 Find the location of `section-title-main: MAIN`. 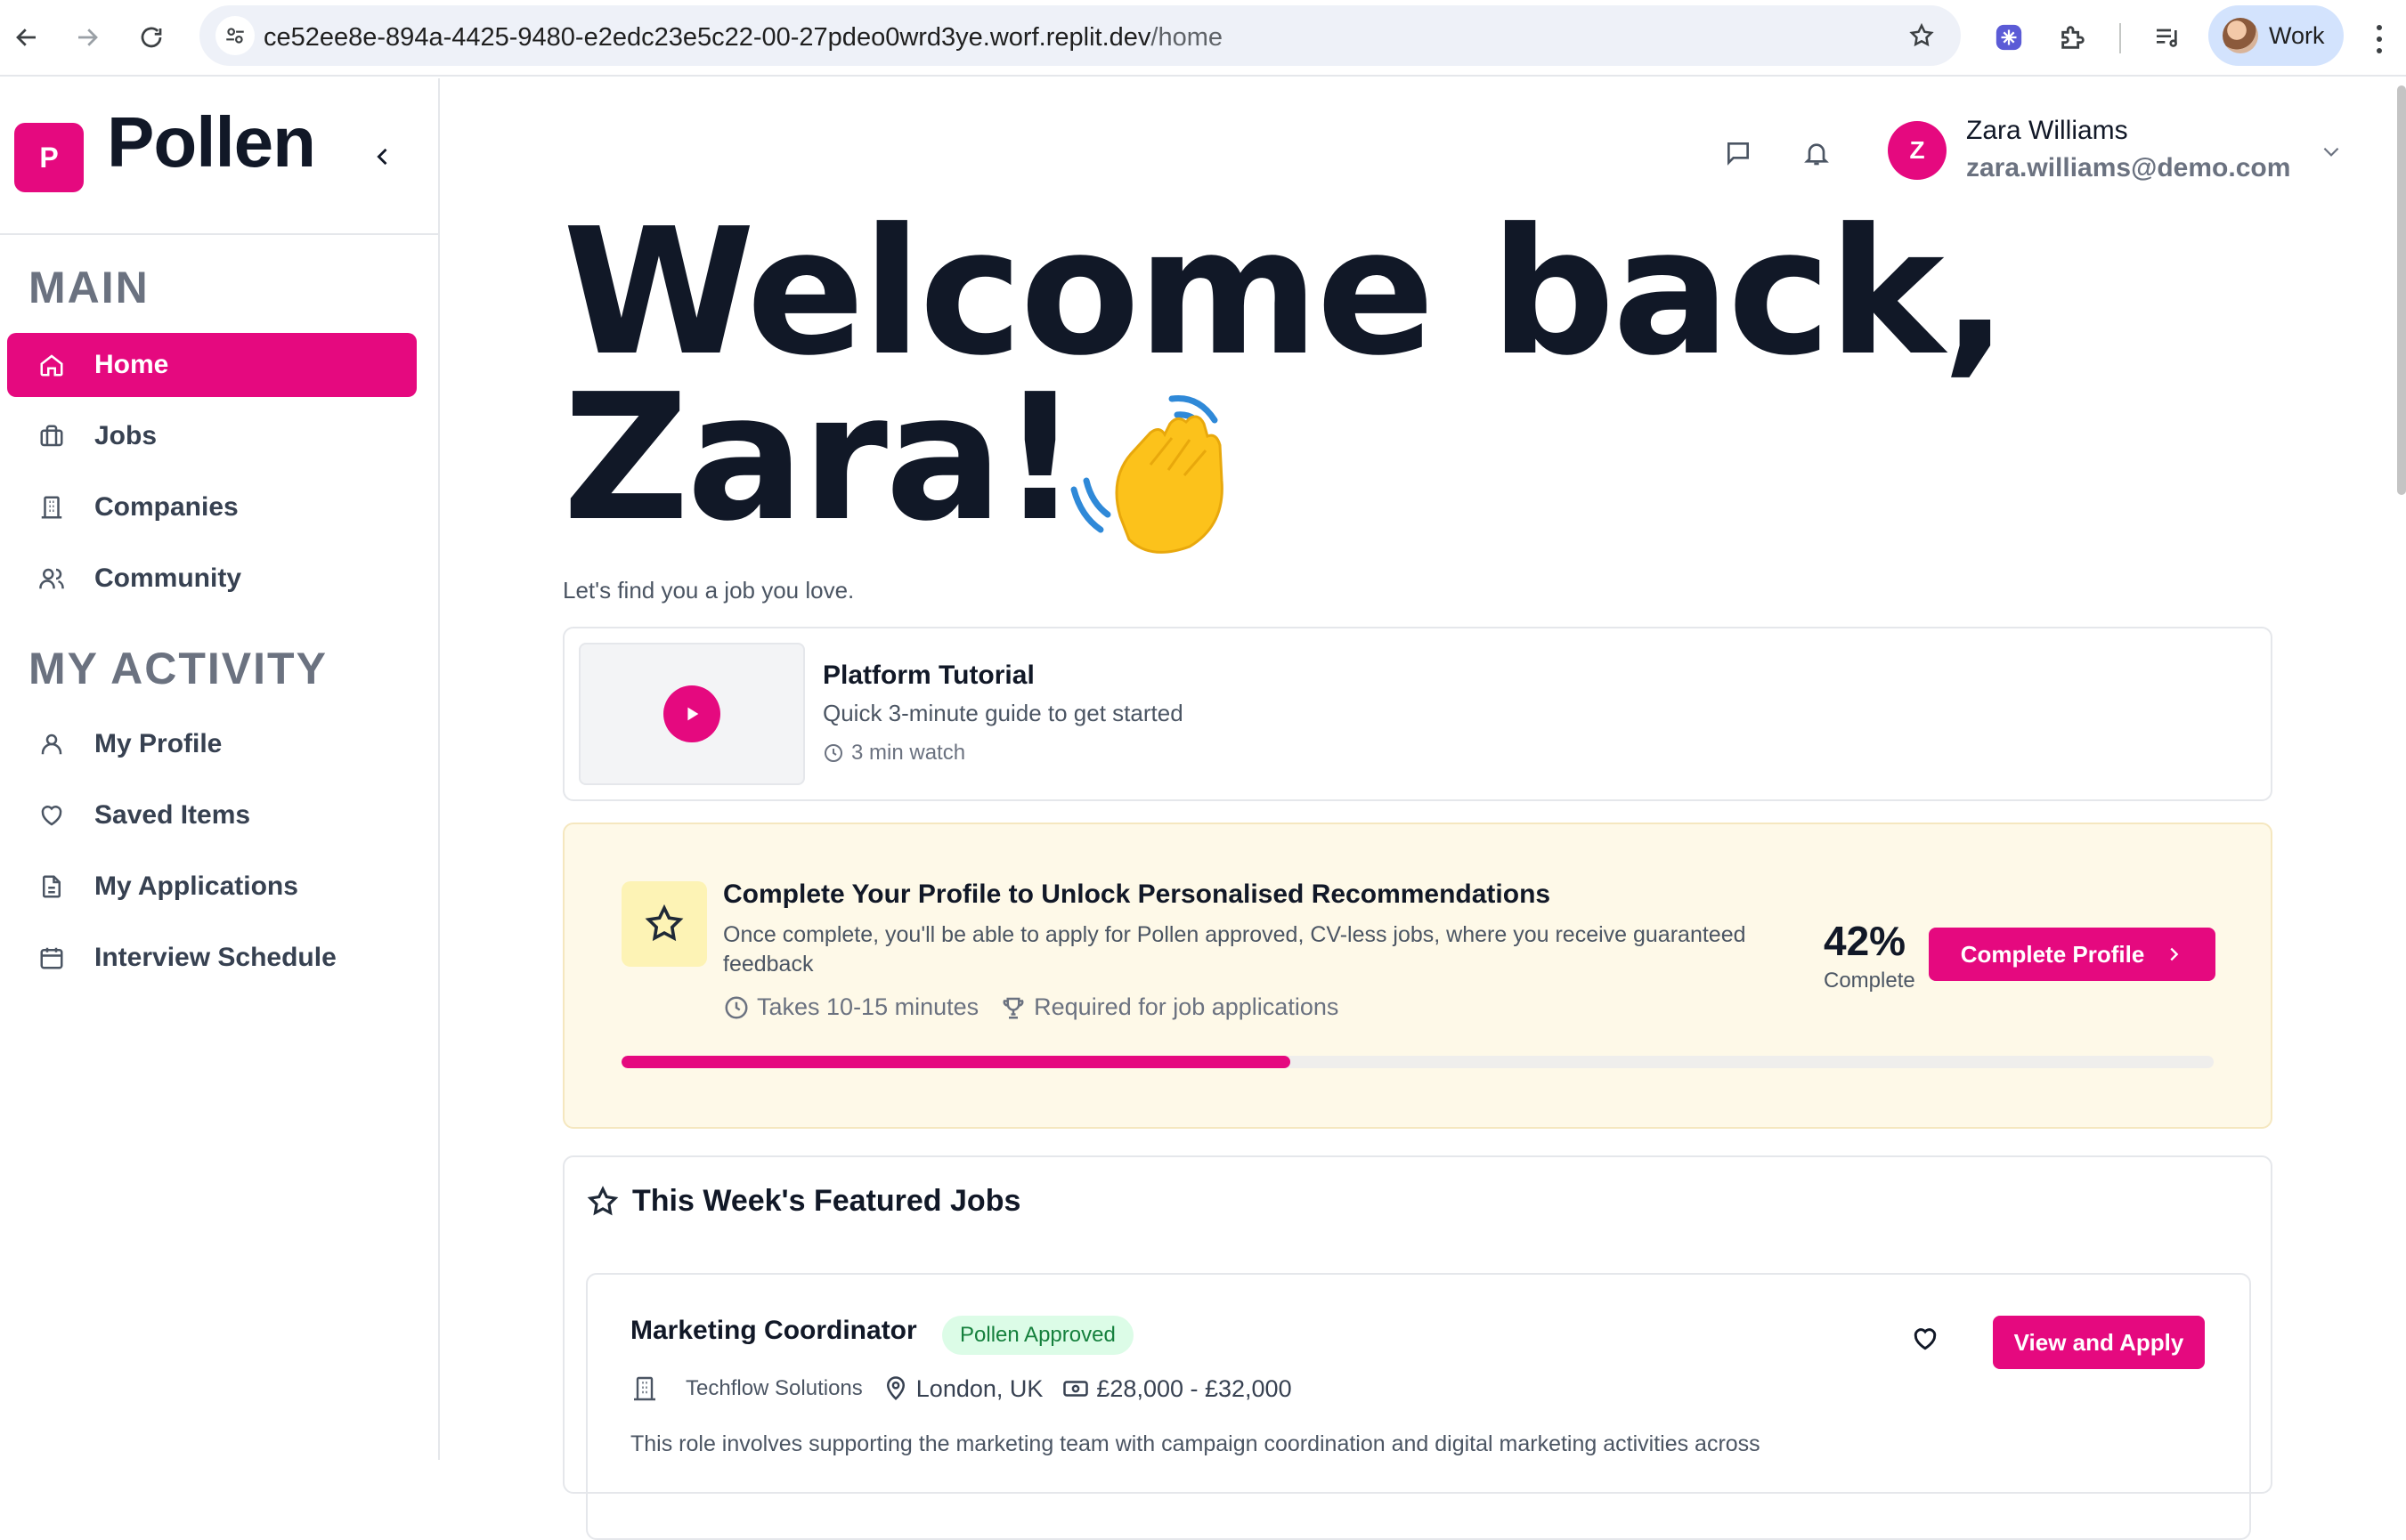

section-title-main: MAIN is located at coordinates (89, 287).